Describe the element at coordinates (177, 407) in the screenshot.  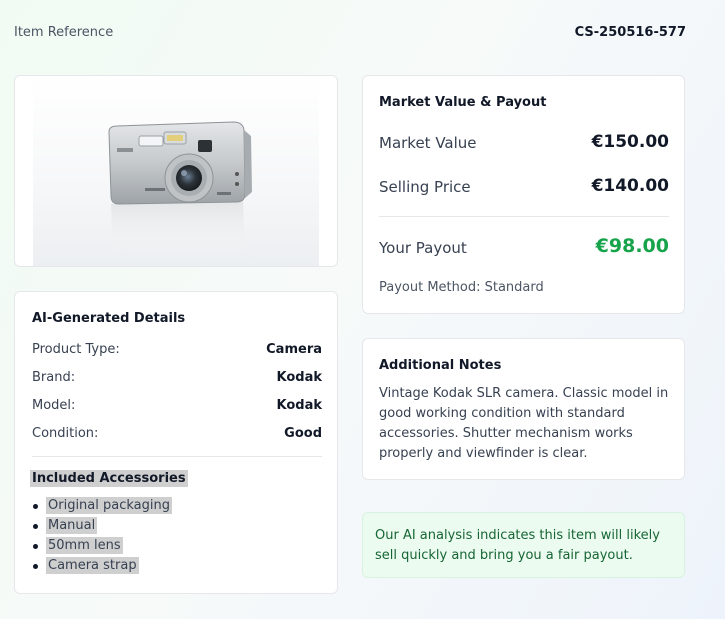
I see `detail-row-model: Model: Kodak` at that location.